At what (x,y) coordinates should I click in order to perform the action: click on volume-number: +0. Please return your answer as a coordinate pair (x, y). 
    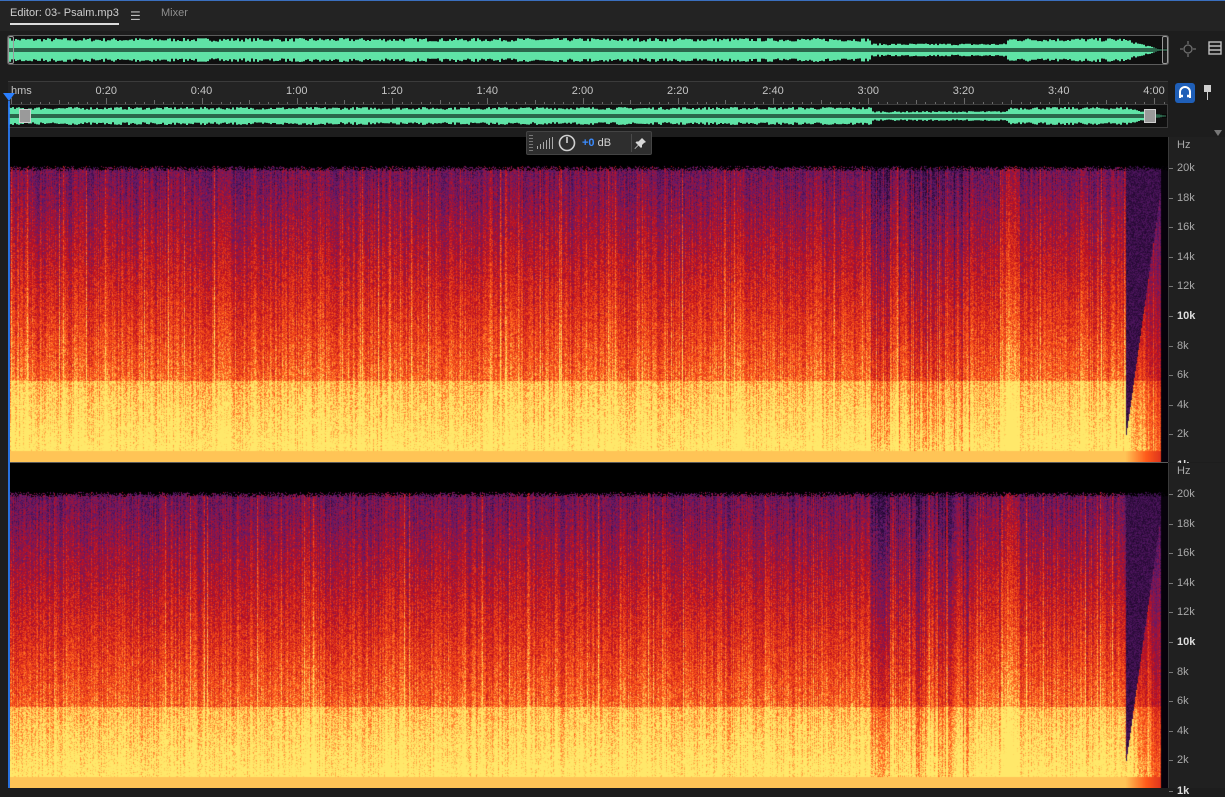
    Looking at the image, I should click on (588, 143).